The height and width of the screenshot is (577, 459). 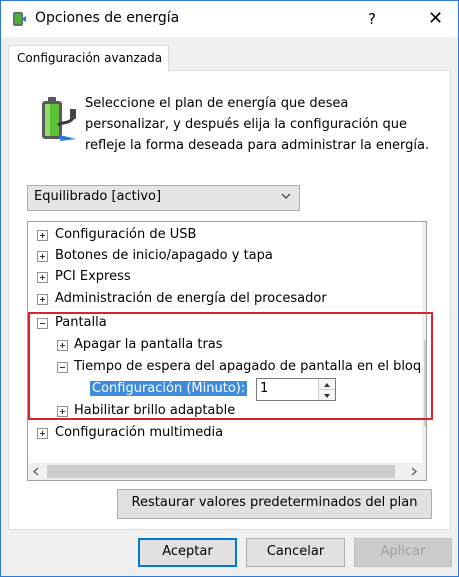 I want to click on window-title: Opciones de energía, so click(x=107, y=18).